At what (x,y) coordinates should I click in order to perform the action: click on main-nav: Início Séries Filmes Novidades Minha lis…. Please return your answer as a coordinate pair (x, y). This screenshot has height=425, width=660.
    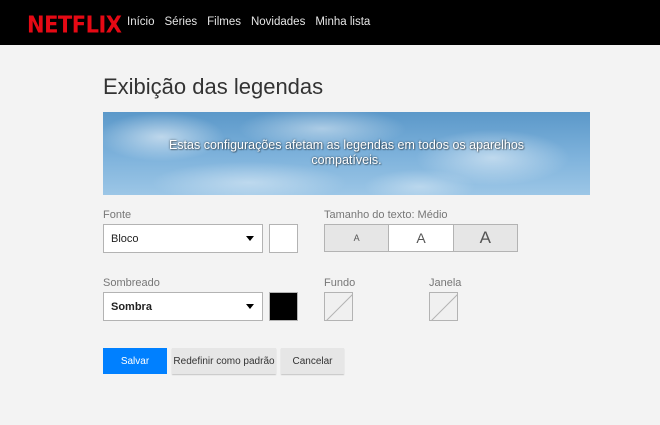
    Looking at the image, I should click on (248, 22).